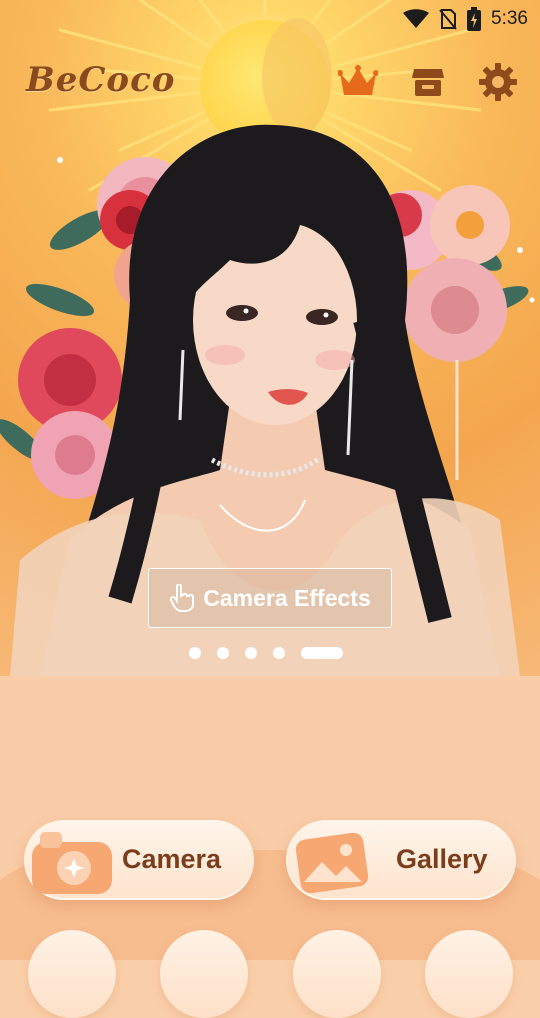 The height and width of the screenshot is (1018, 540). Describe the element at coordinates (448, 19) in the screenshot. I see `no-sim-icon` at that location.